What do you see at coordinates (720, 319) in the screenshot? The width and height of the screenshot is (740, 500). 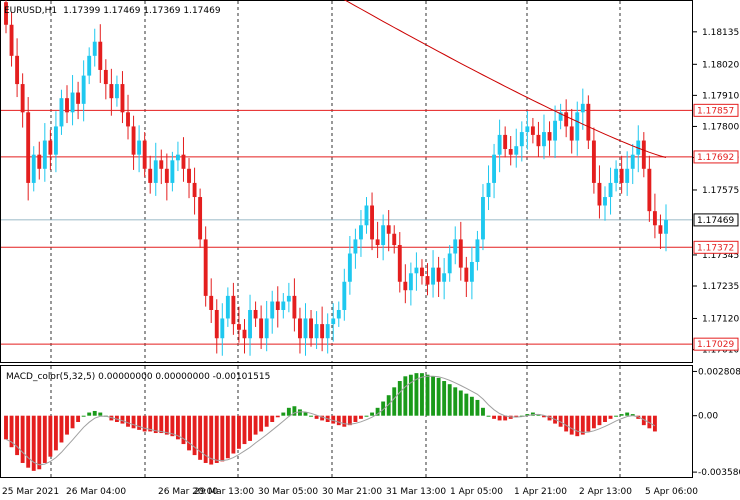 I see `price-tick-label: 1.17120` at bounding box center [720, 319].